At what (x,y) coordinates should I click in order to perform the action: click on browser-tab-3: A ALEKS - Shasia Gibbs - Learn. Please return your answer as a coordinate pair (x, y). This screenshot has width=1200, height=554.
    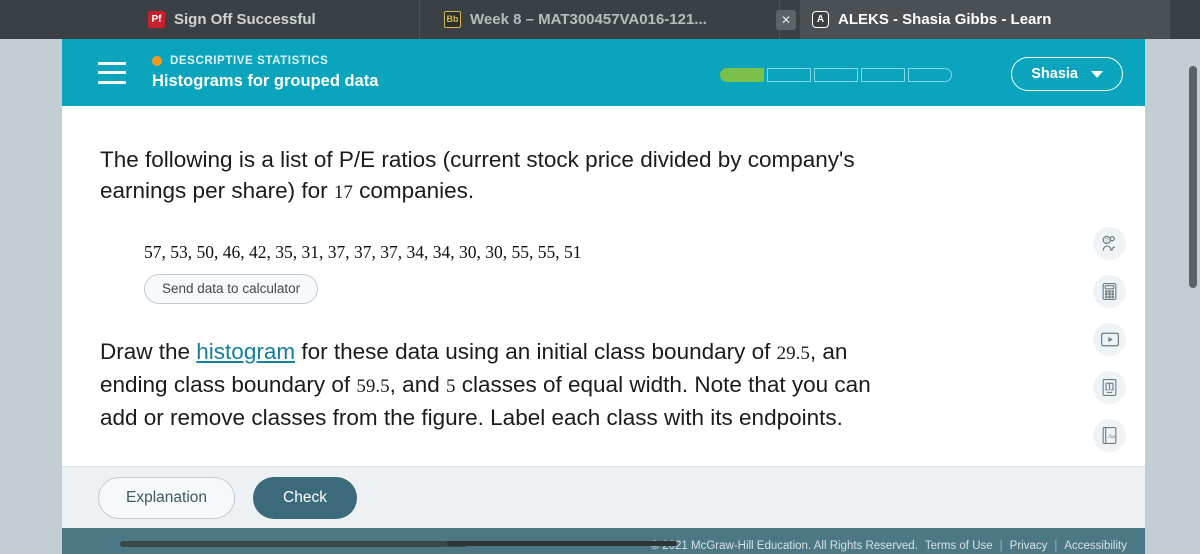
    Looking at the image, I should click on (985, 19).